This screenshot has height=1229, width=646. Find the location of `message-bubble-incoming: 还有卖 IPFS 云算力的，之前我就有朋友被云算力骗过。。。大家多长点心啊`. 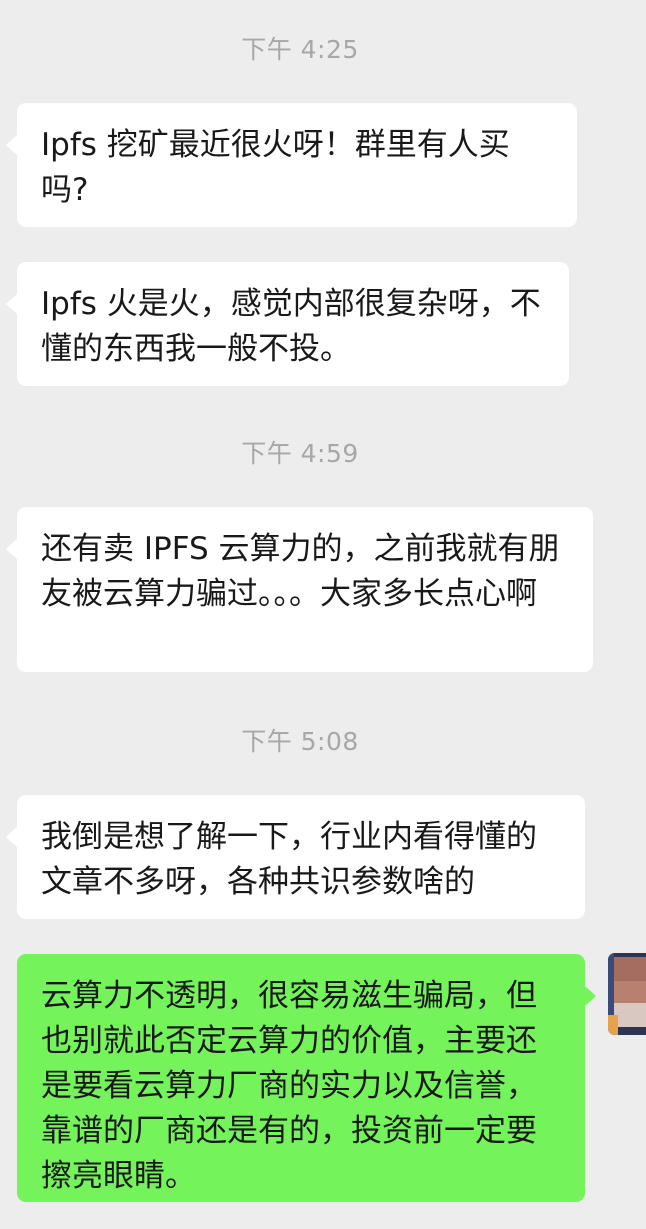

message-bubble-incoming: 还有卖 IPFS 云算力的，之前我就有朋友被云算力骗过。。。大家多长点心啊 is located at coordinates (299, 589).